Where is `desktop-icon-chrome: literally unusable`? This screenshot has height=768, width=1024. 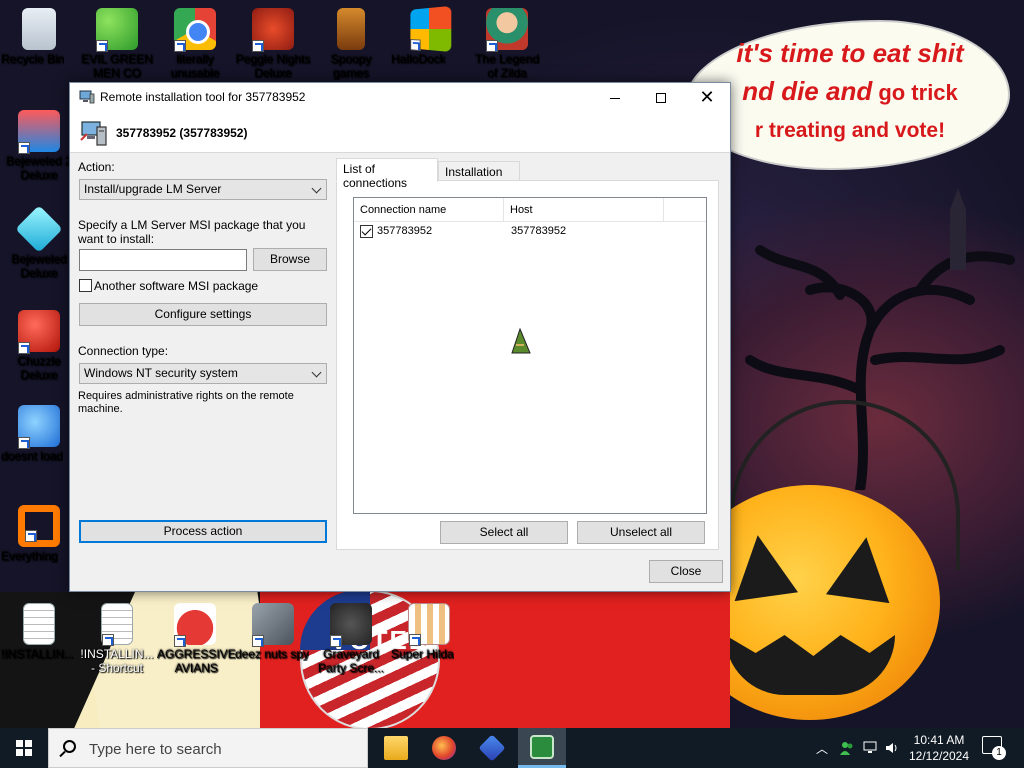 desktop-icon-chrome: literally unusable is located at coordinates (195, 44).